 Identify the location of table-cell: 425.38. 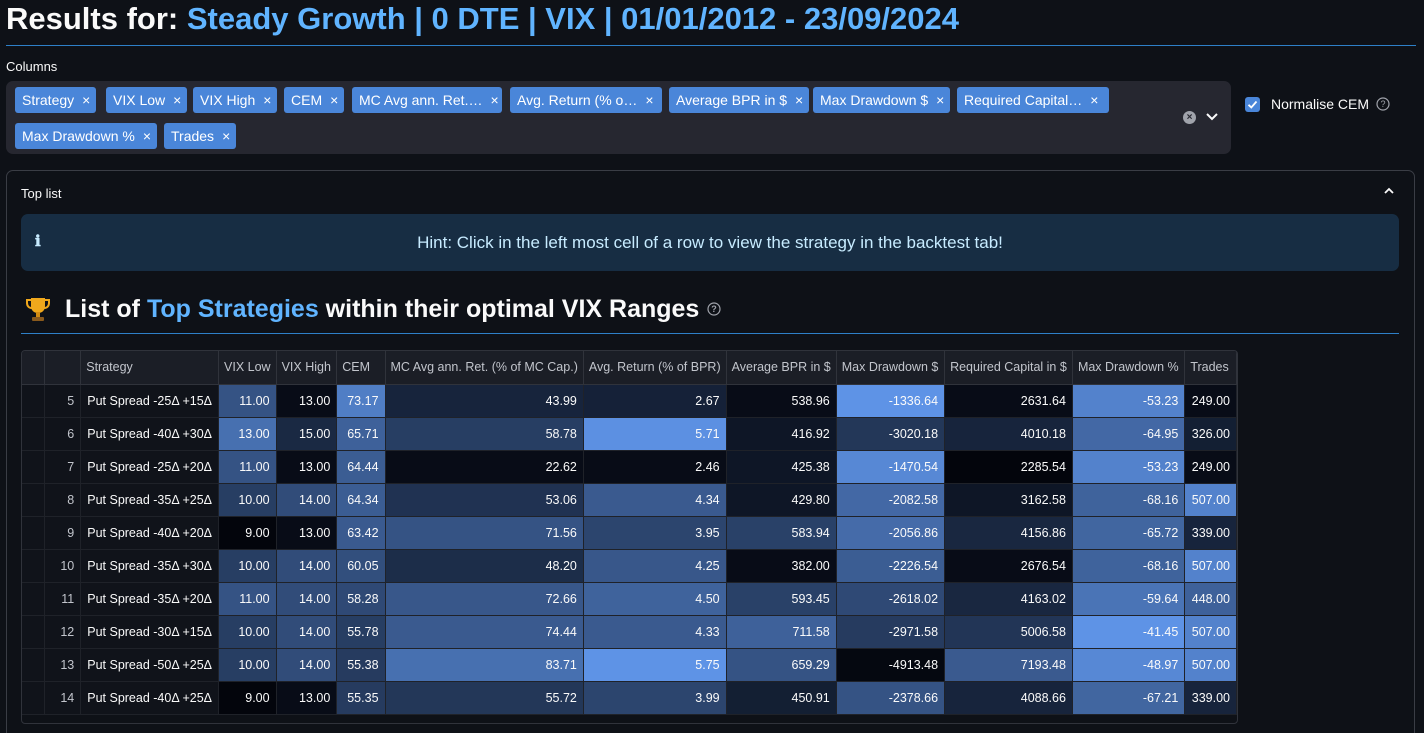
(781, 467).